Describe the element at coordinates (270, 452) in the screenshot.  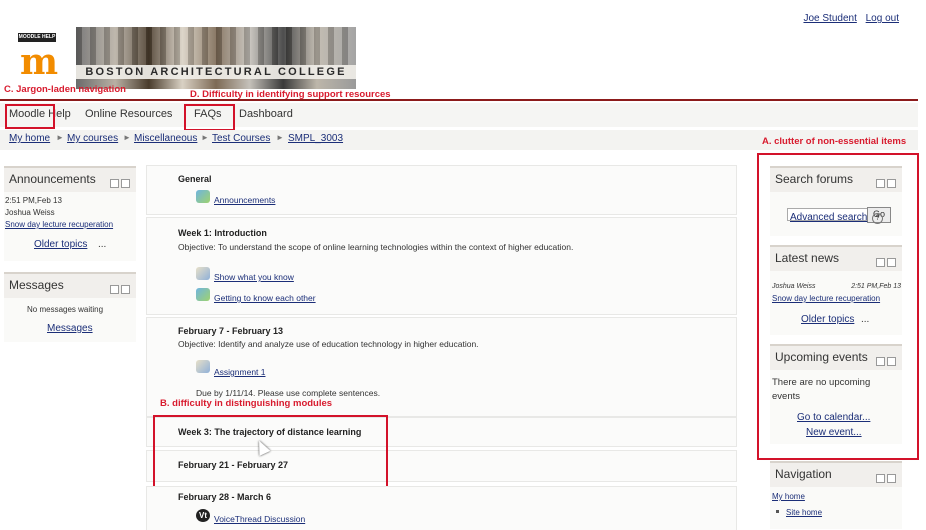
I see `highlight-box-b` at that location.